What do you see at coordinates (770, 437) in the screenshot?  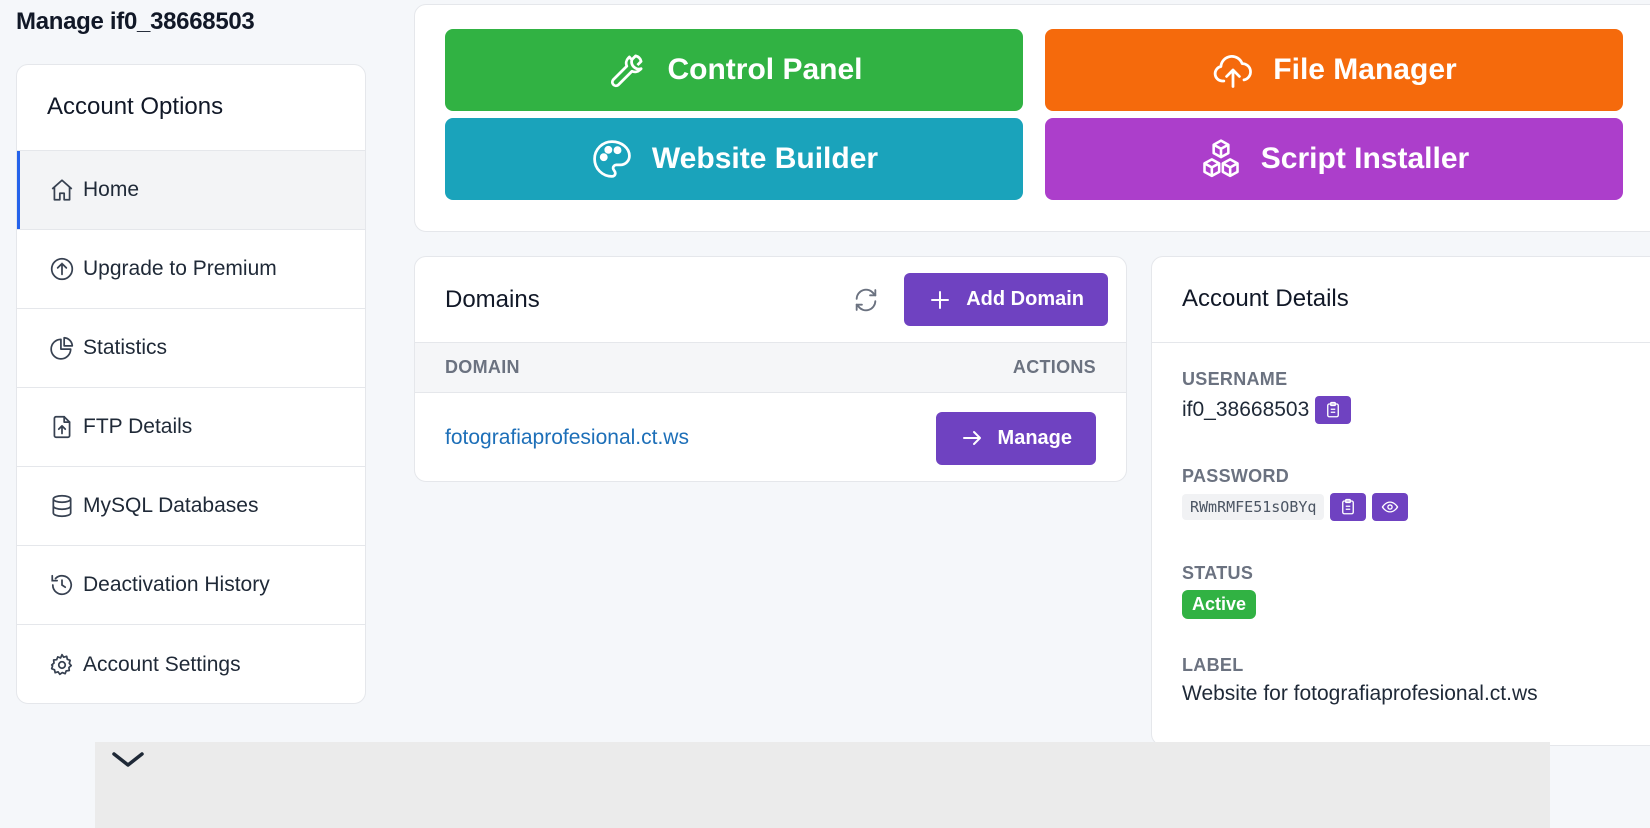 I see `table-row: fotografiaprofesional.ct.ws Manage` at bounding box center [770, 437].